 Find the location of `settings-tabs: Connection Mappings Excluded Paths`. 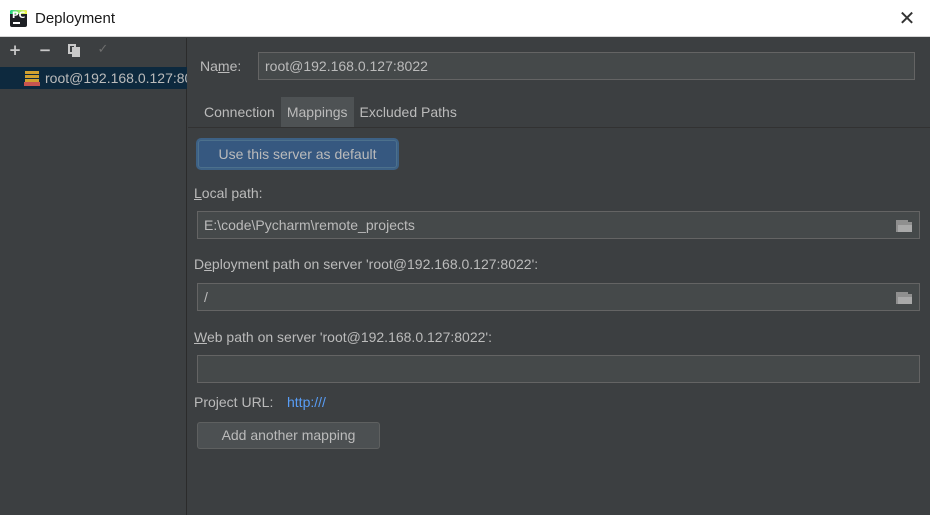

settings-tabs: Connection Mappings Excluded Paths is located at coordinates (330, 112).